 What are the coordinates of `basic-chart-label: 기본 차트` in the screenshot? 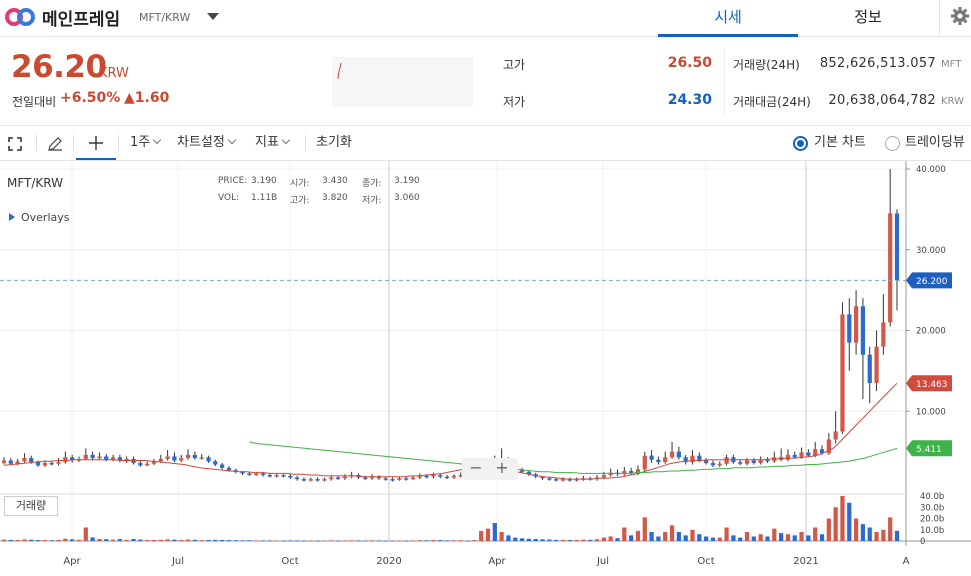 It's located at (840, 143).